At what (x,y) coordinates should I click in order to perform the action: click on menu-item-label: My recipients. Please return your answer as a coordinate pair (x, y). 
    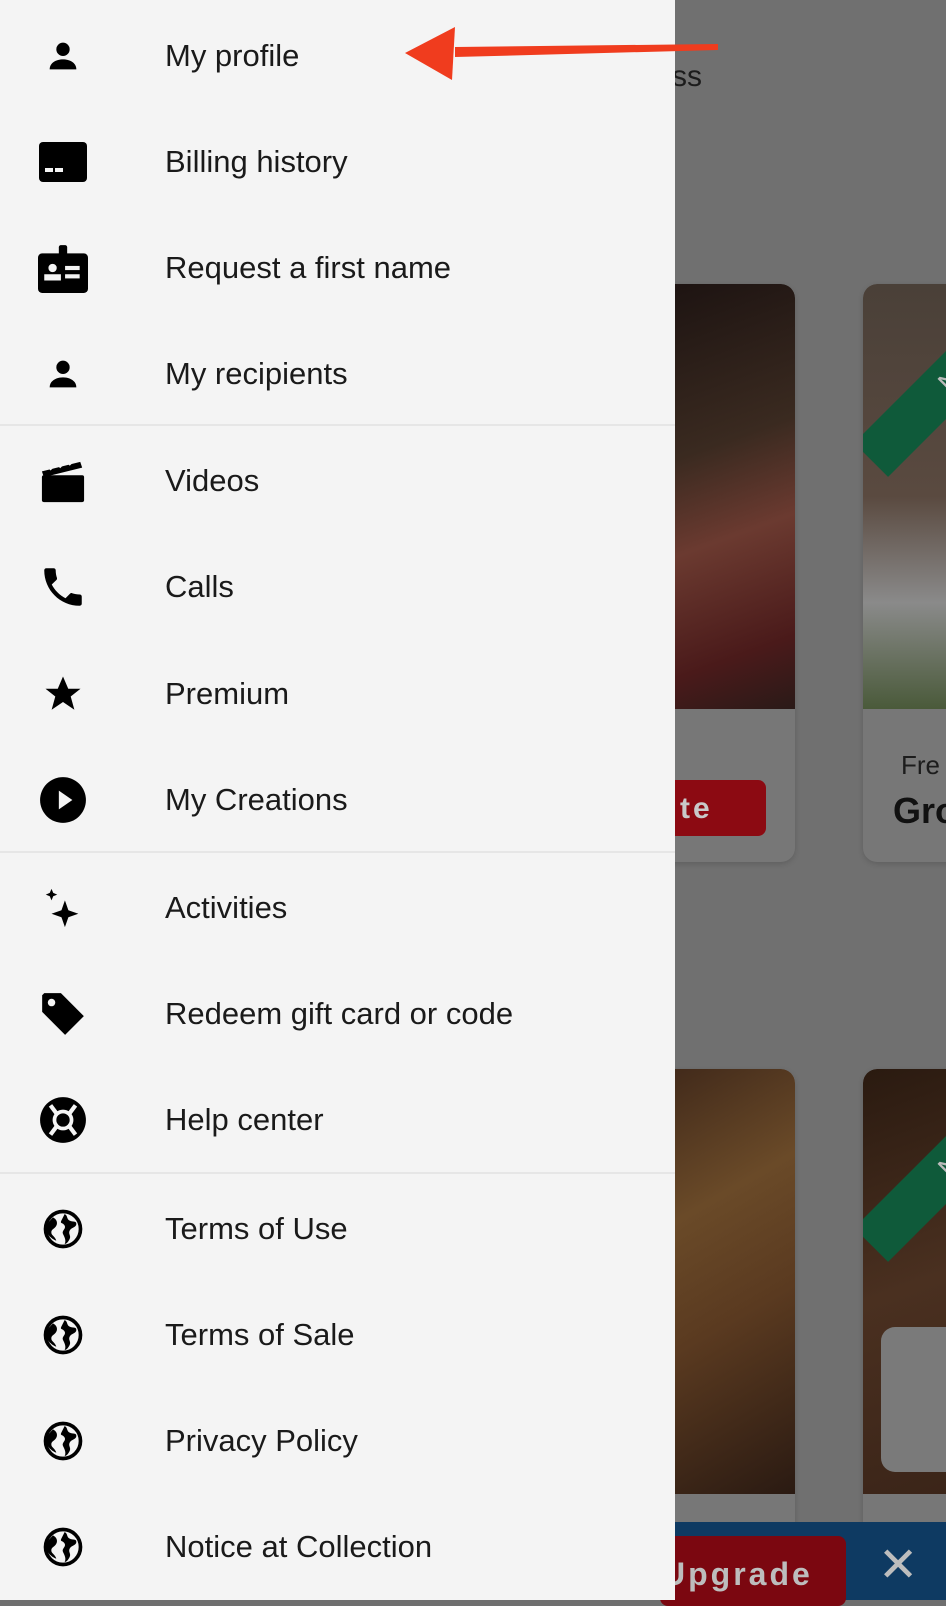
    Looking at the image, I should click on (256, 373).